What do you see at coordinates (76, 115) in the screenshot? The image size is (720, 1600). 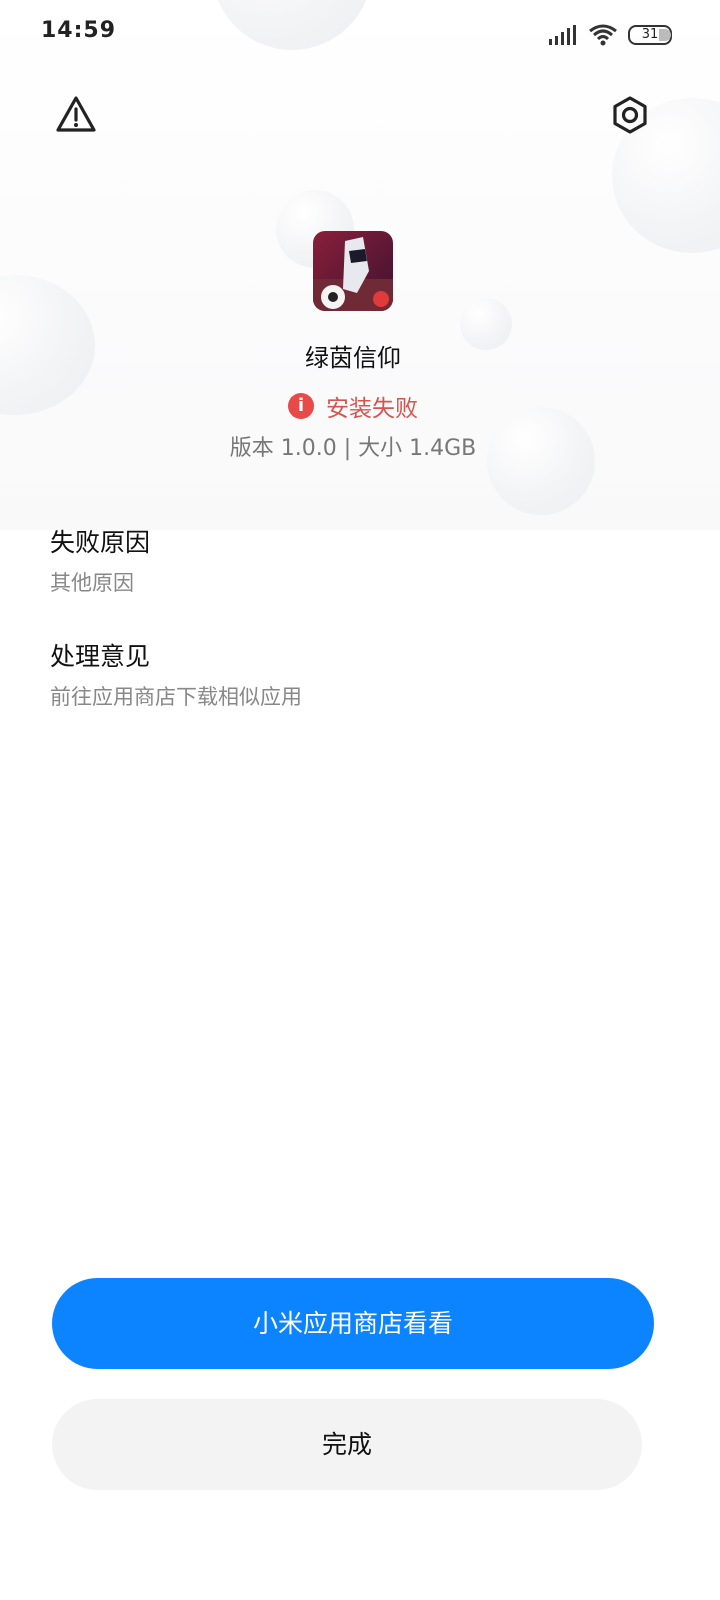 I see `warning-icon` at bounding box center [76, 115].